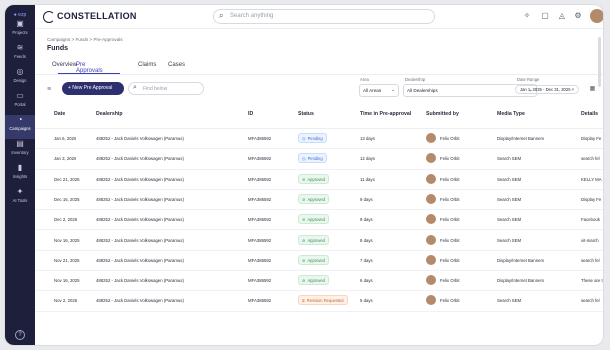 This screenshot has height=350, width=610. I want to click on column-header-media-type: Media Type, so click(511, 114).